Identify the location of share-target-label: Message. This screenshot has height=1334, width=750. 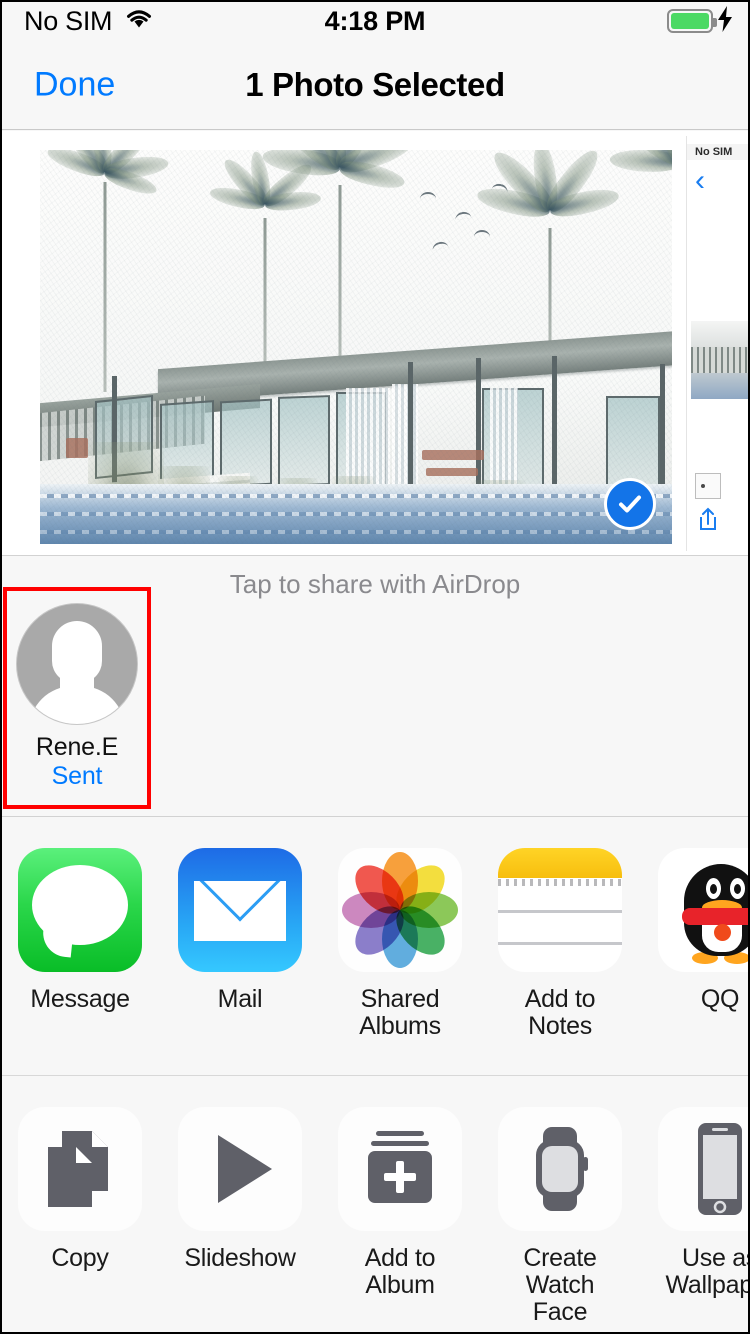
(80, 999).